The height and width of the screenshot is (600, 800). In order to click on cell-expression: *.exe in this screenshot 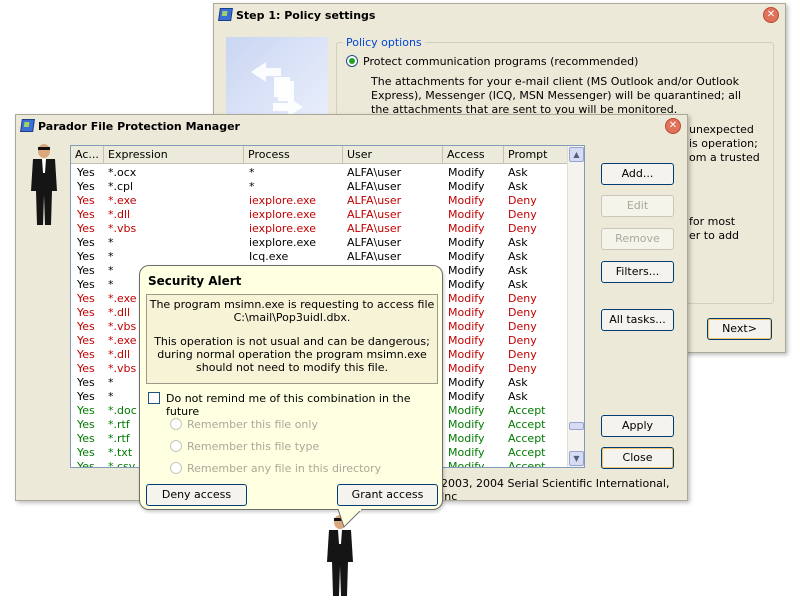, I will do `click(122, 200)`.